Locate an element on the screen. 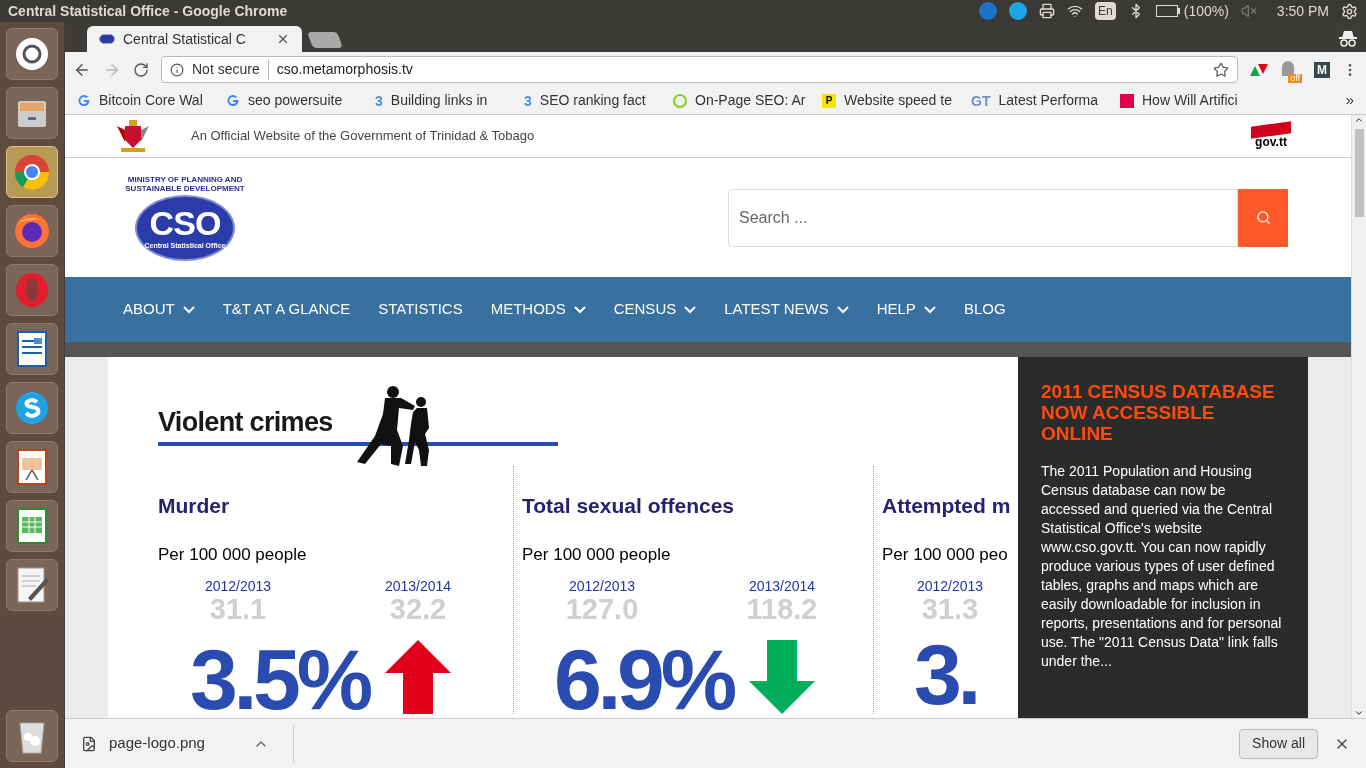  scroll-down-icon is located at coordinates (1359, 713).